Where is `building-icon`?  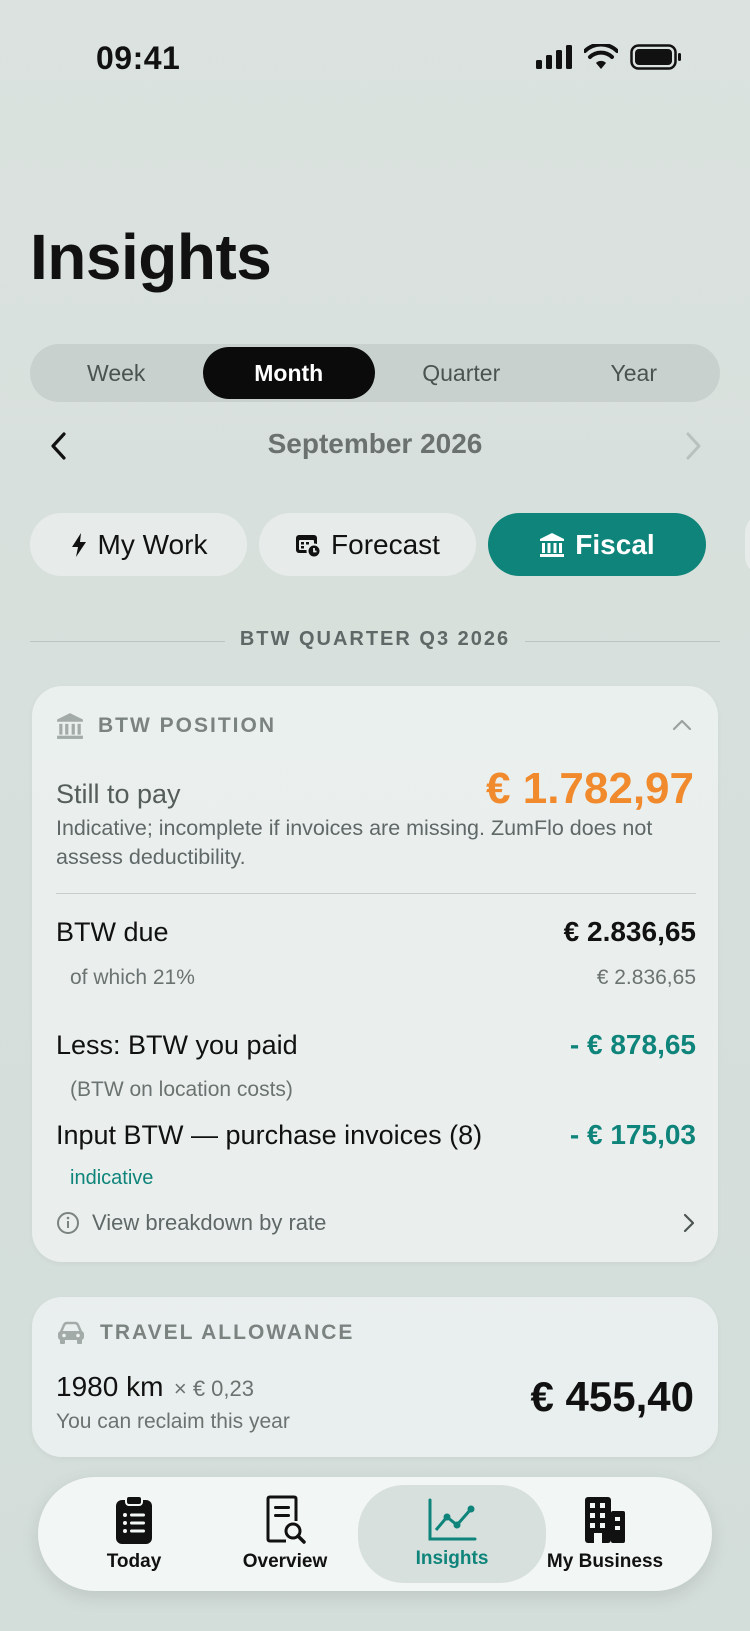
building-icon is located at coordinates (605, 1520).